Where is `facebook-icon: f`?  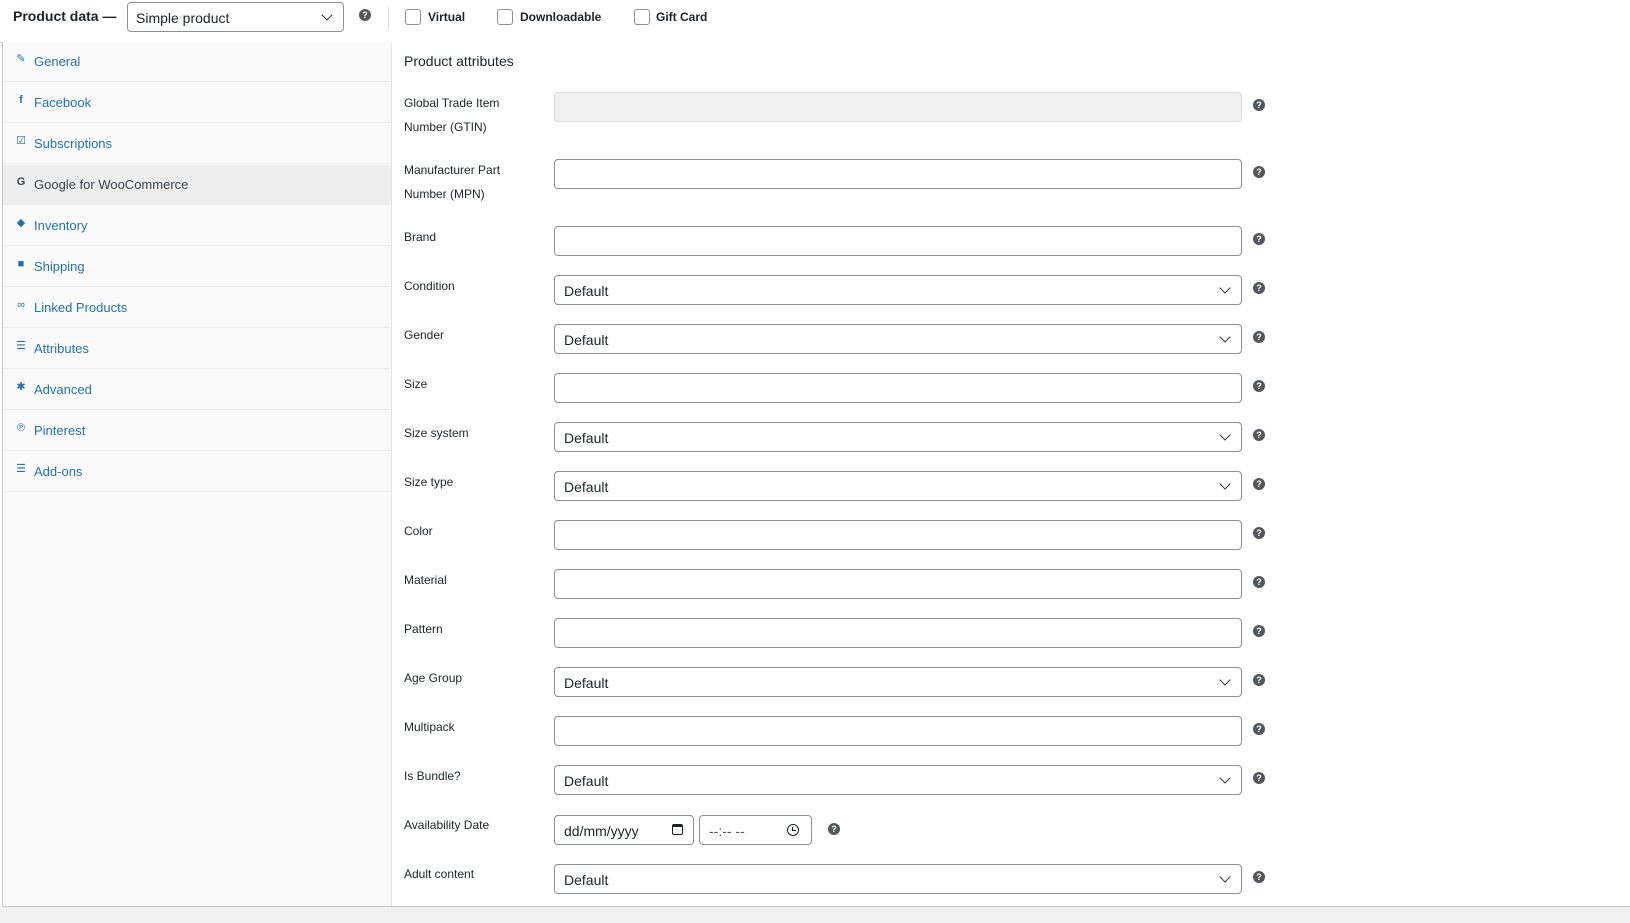
facebook-icon: f is located at coordinates (21, 100).